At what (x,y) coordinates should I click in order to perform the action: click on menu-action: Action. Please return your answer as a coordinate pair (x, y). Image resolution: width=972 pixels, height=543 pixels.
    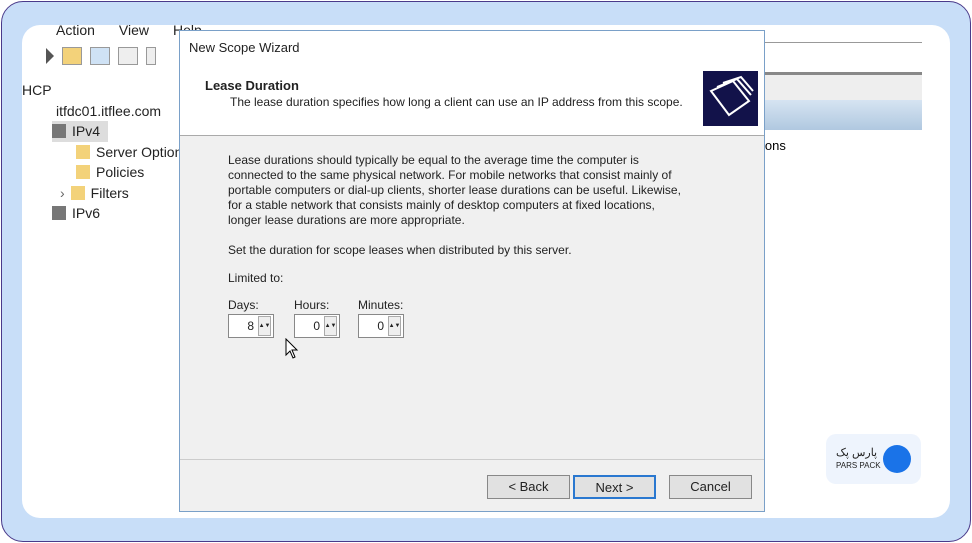
    Looking at the image, I should click on (75, 31).